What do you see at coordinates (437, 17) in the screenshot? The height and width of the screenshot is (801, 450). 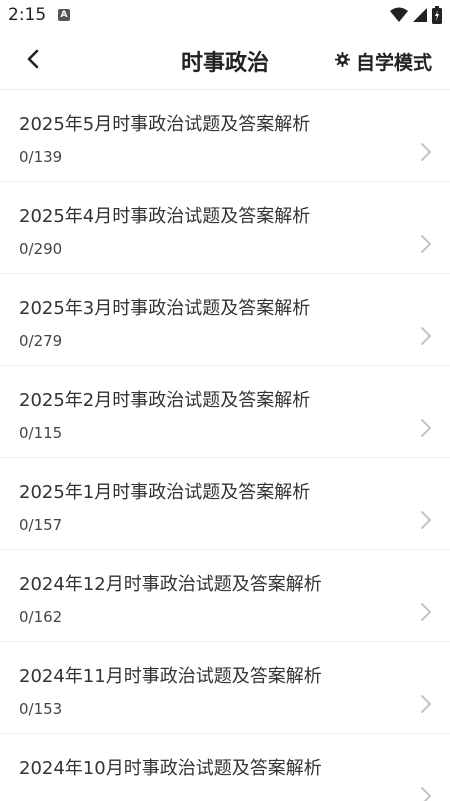 I see `battery-icon` at bounding box center [437, 17].